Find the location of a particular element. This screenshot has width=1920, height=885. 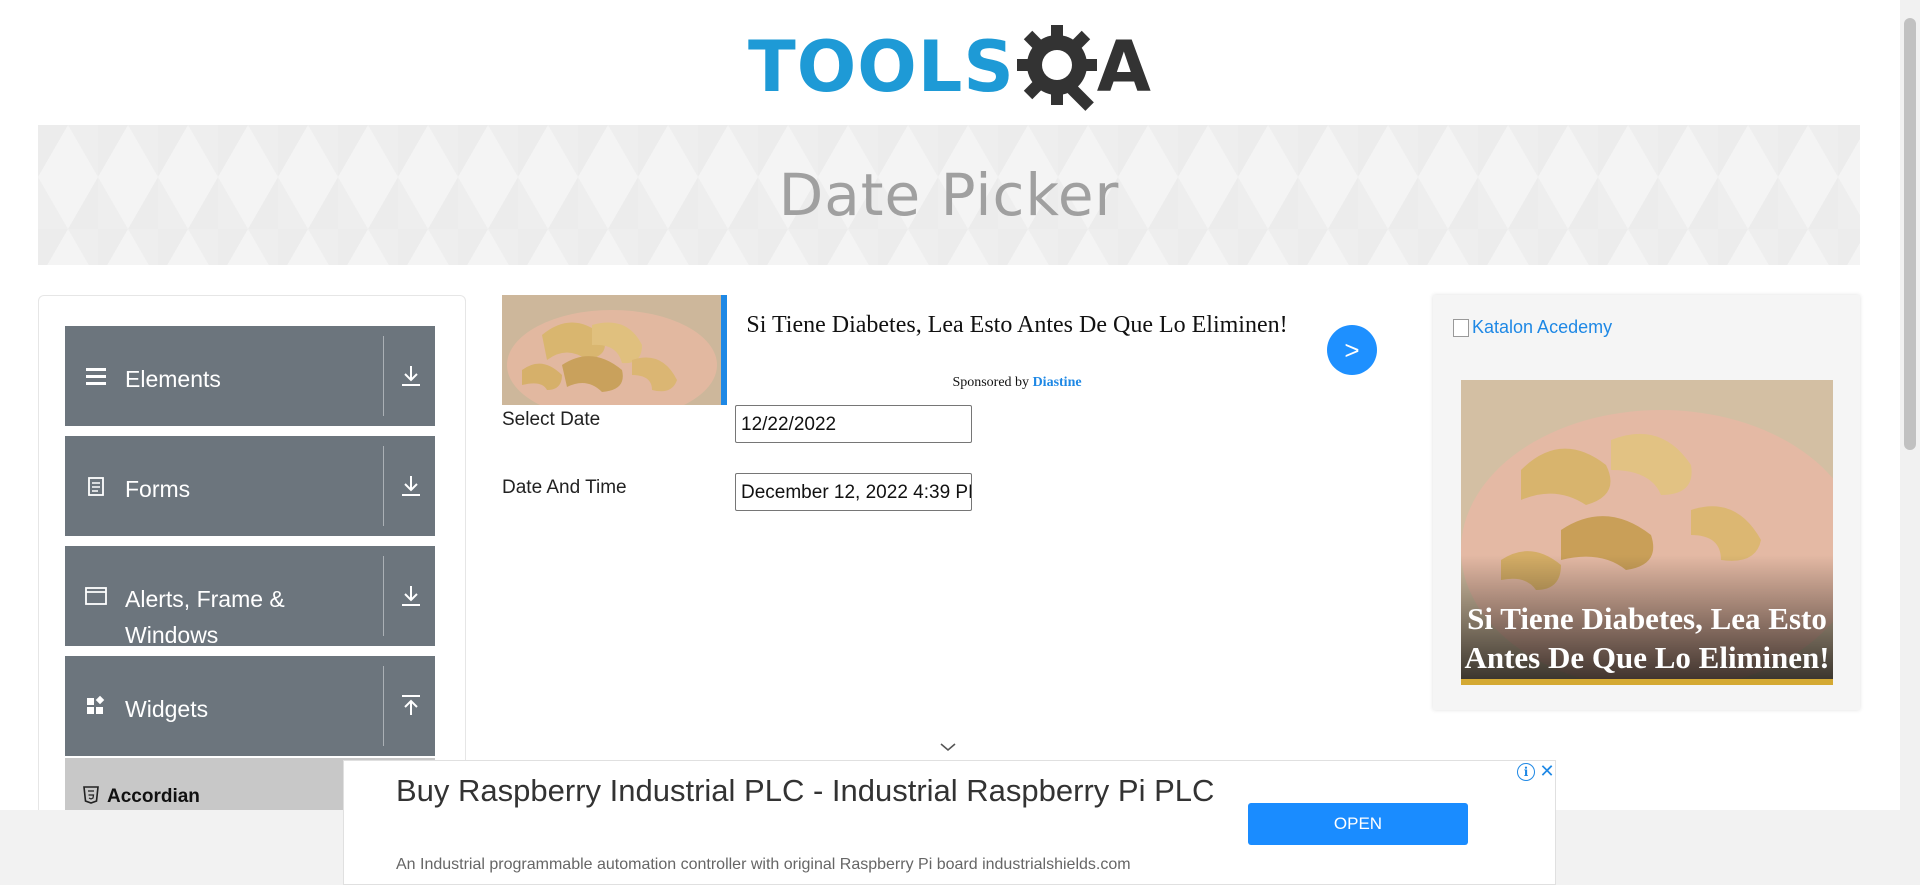

sidebar-group-alerts: Alerts, Frame & Windows is located at coordinates (250, 597).